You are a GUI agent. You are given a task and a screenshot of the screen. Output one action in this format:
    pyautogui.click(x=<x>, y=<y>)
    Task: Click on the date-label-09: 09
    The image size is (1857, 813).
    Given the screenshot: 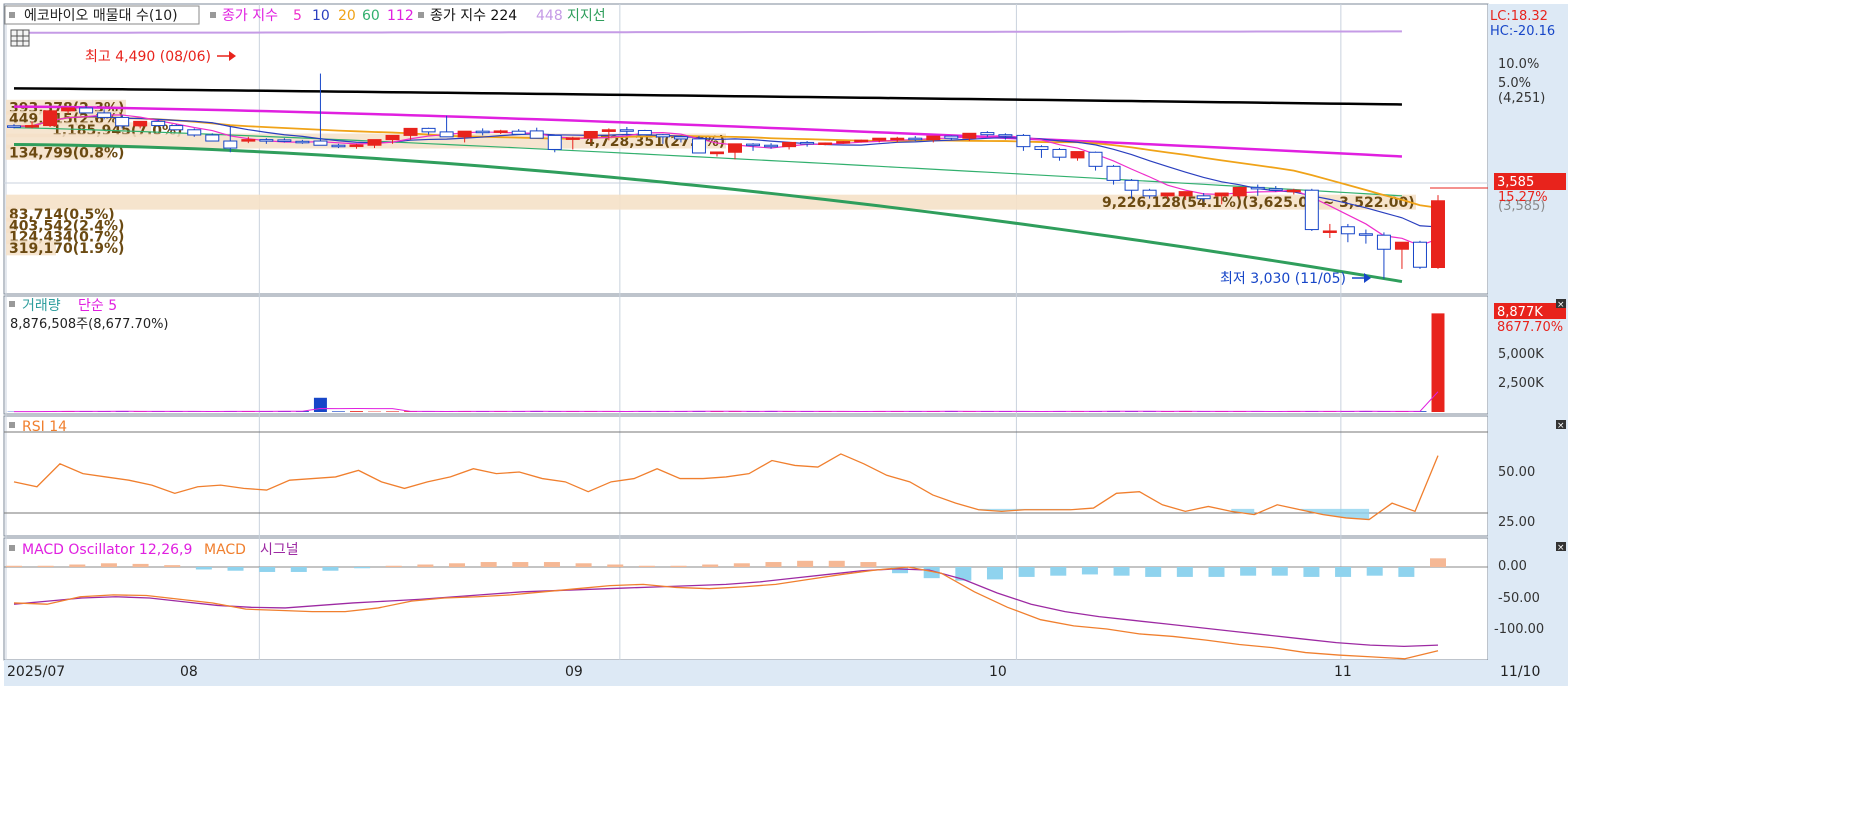 What is the action you would take?
    pyautogui.click(x=574, y=672)
    